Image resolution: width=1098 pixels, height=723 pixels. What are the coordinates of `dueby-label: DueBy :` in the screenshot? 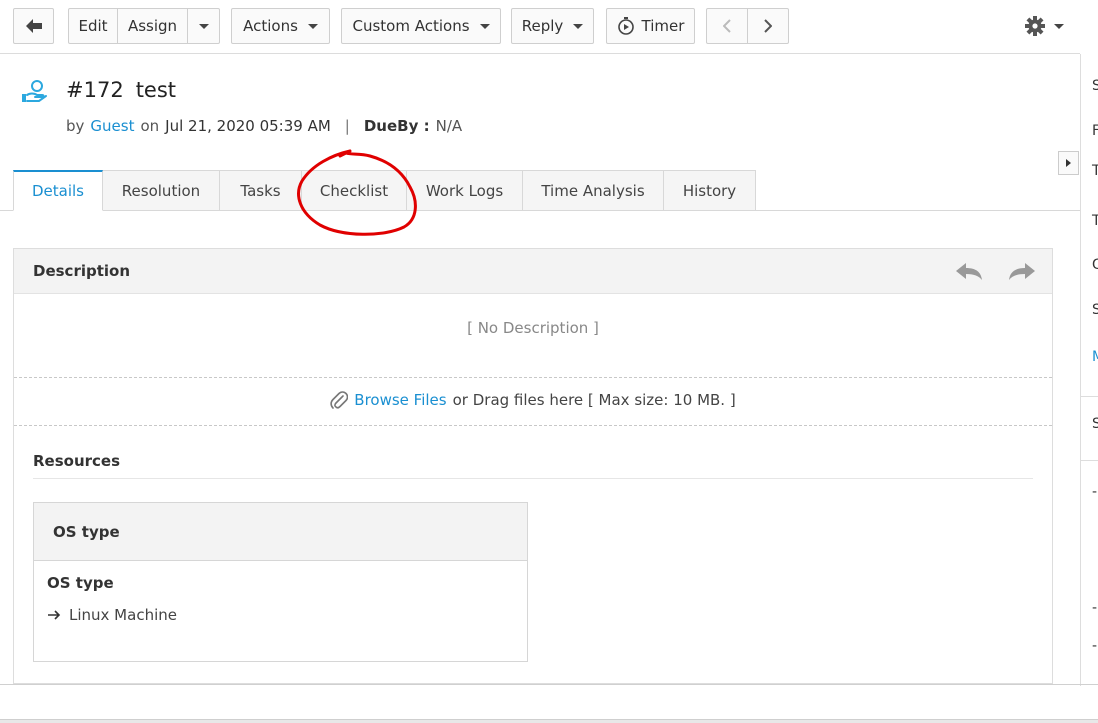 It's located at (396, 126).